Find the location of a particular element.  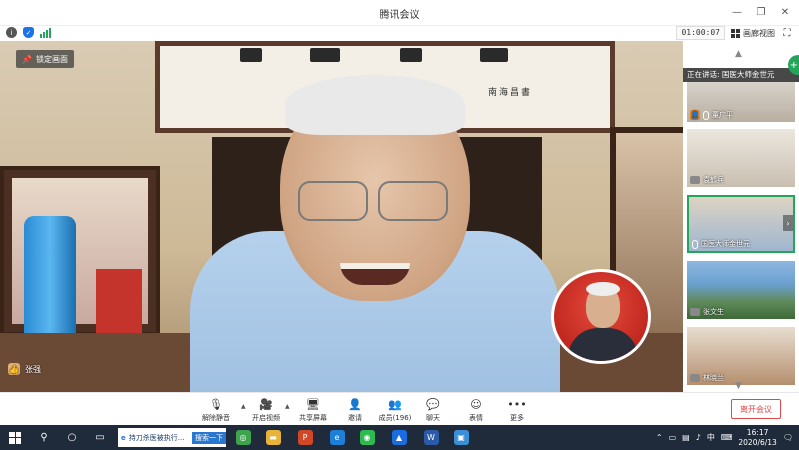

meeting-timer: 01:00:07 is located at coordinates (700, 33).